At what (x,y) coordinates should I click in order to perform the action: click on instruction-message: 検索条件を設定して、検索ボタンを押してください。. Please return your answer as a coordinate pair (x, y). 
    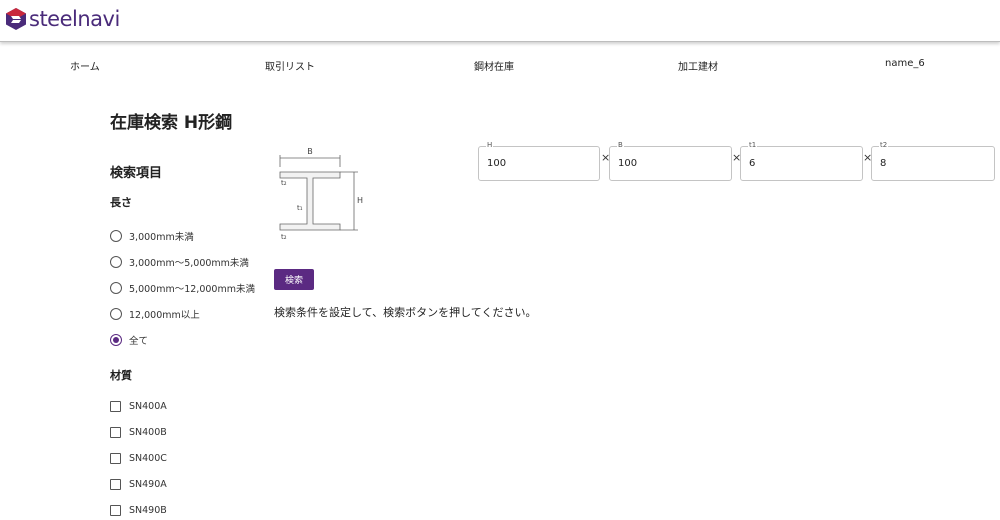
    Looking at the image, I should click on (405, 312).